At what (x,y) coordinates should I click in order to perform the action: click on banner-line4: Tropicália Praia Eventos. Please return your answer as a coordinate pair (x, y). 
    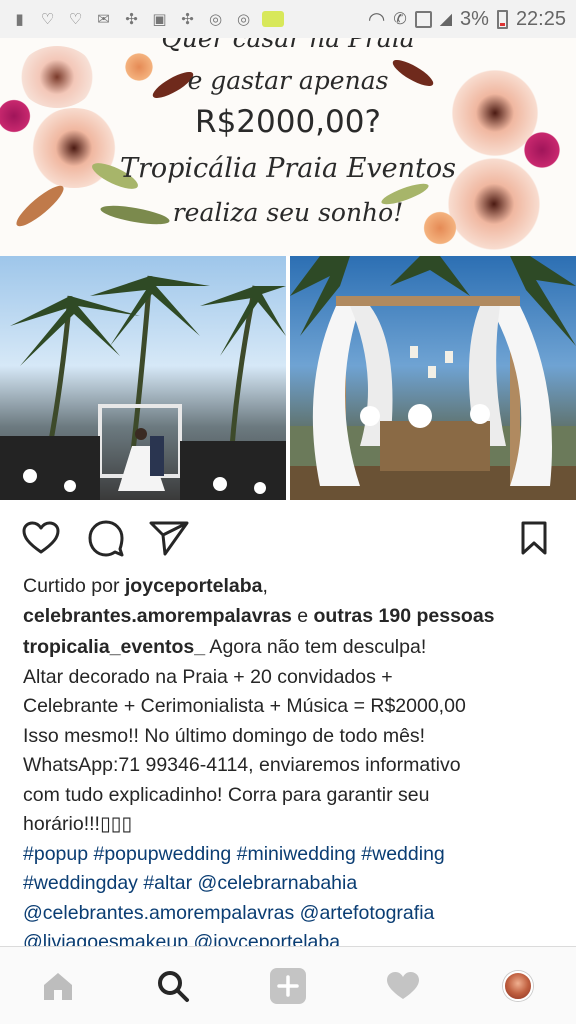
    Looking at the image, I should click on (288, 168).